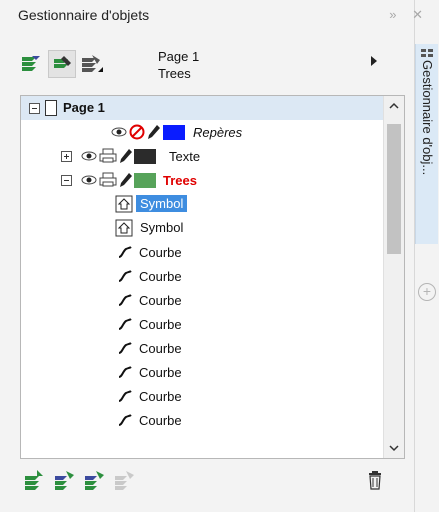 This screenshot has width=439, height=512. What do you see at coordinates (31, 63) in the screenshot?
I see `layer-properties-icon` at bounding box center [31, 63].